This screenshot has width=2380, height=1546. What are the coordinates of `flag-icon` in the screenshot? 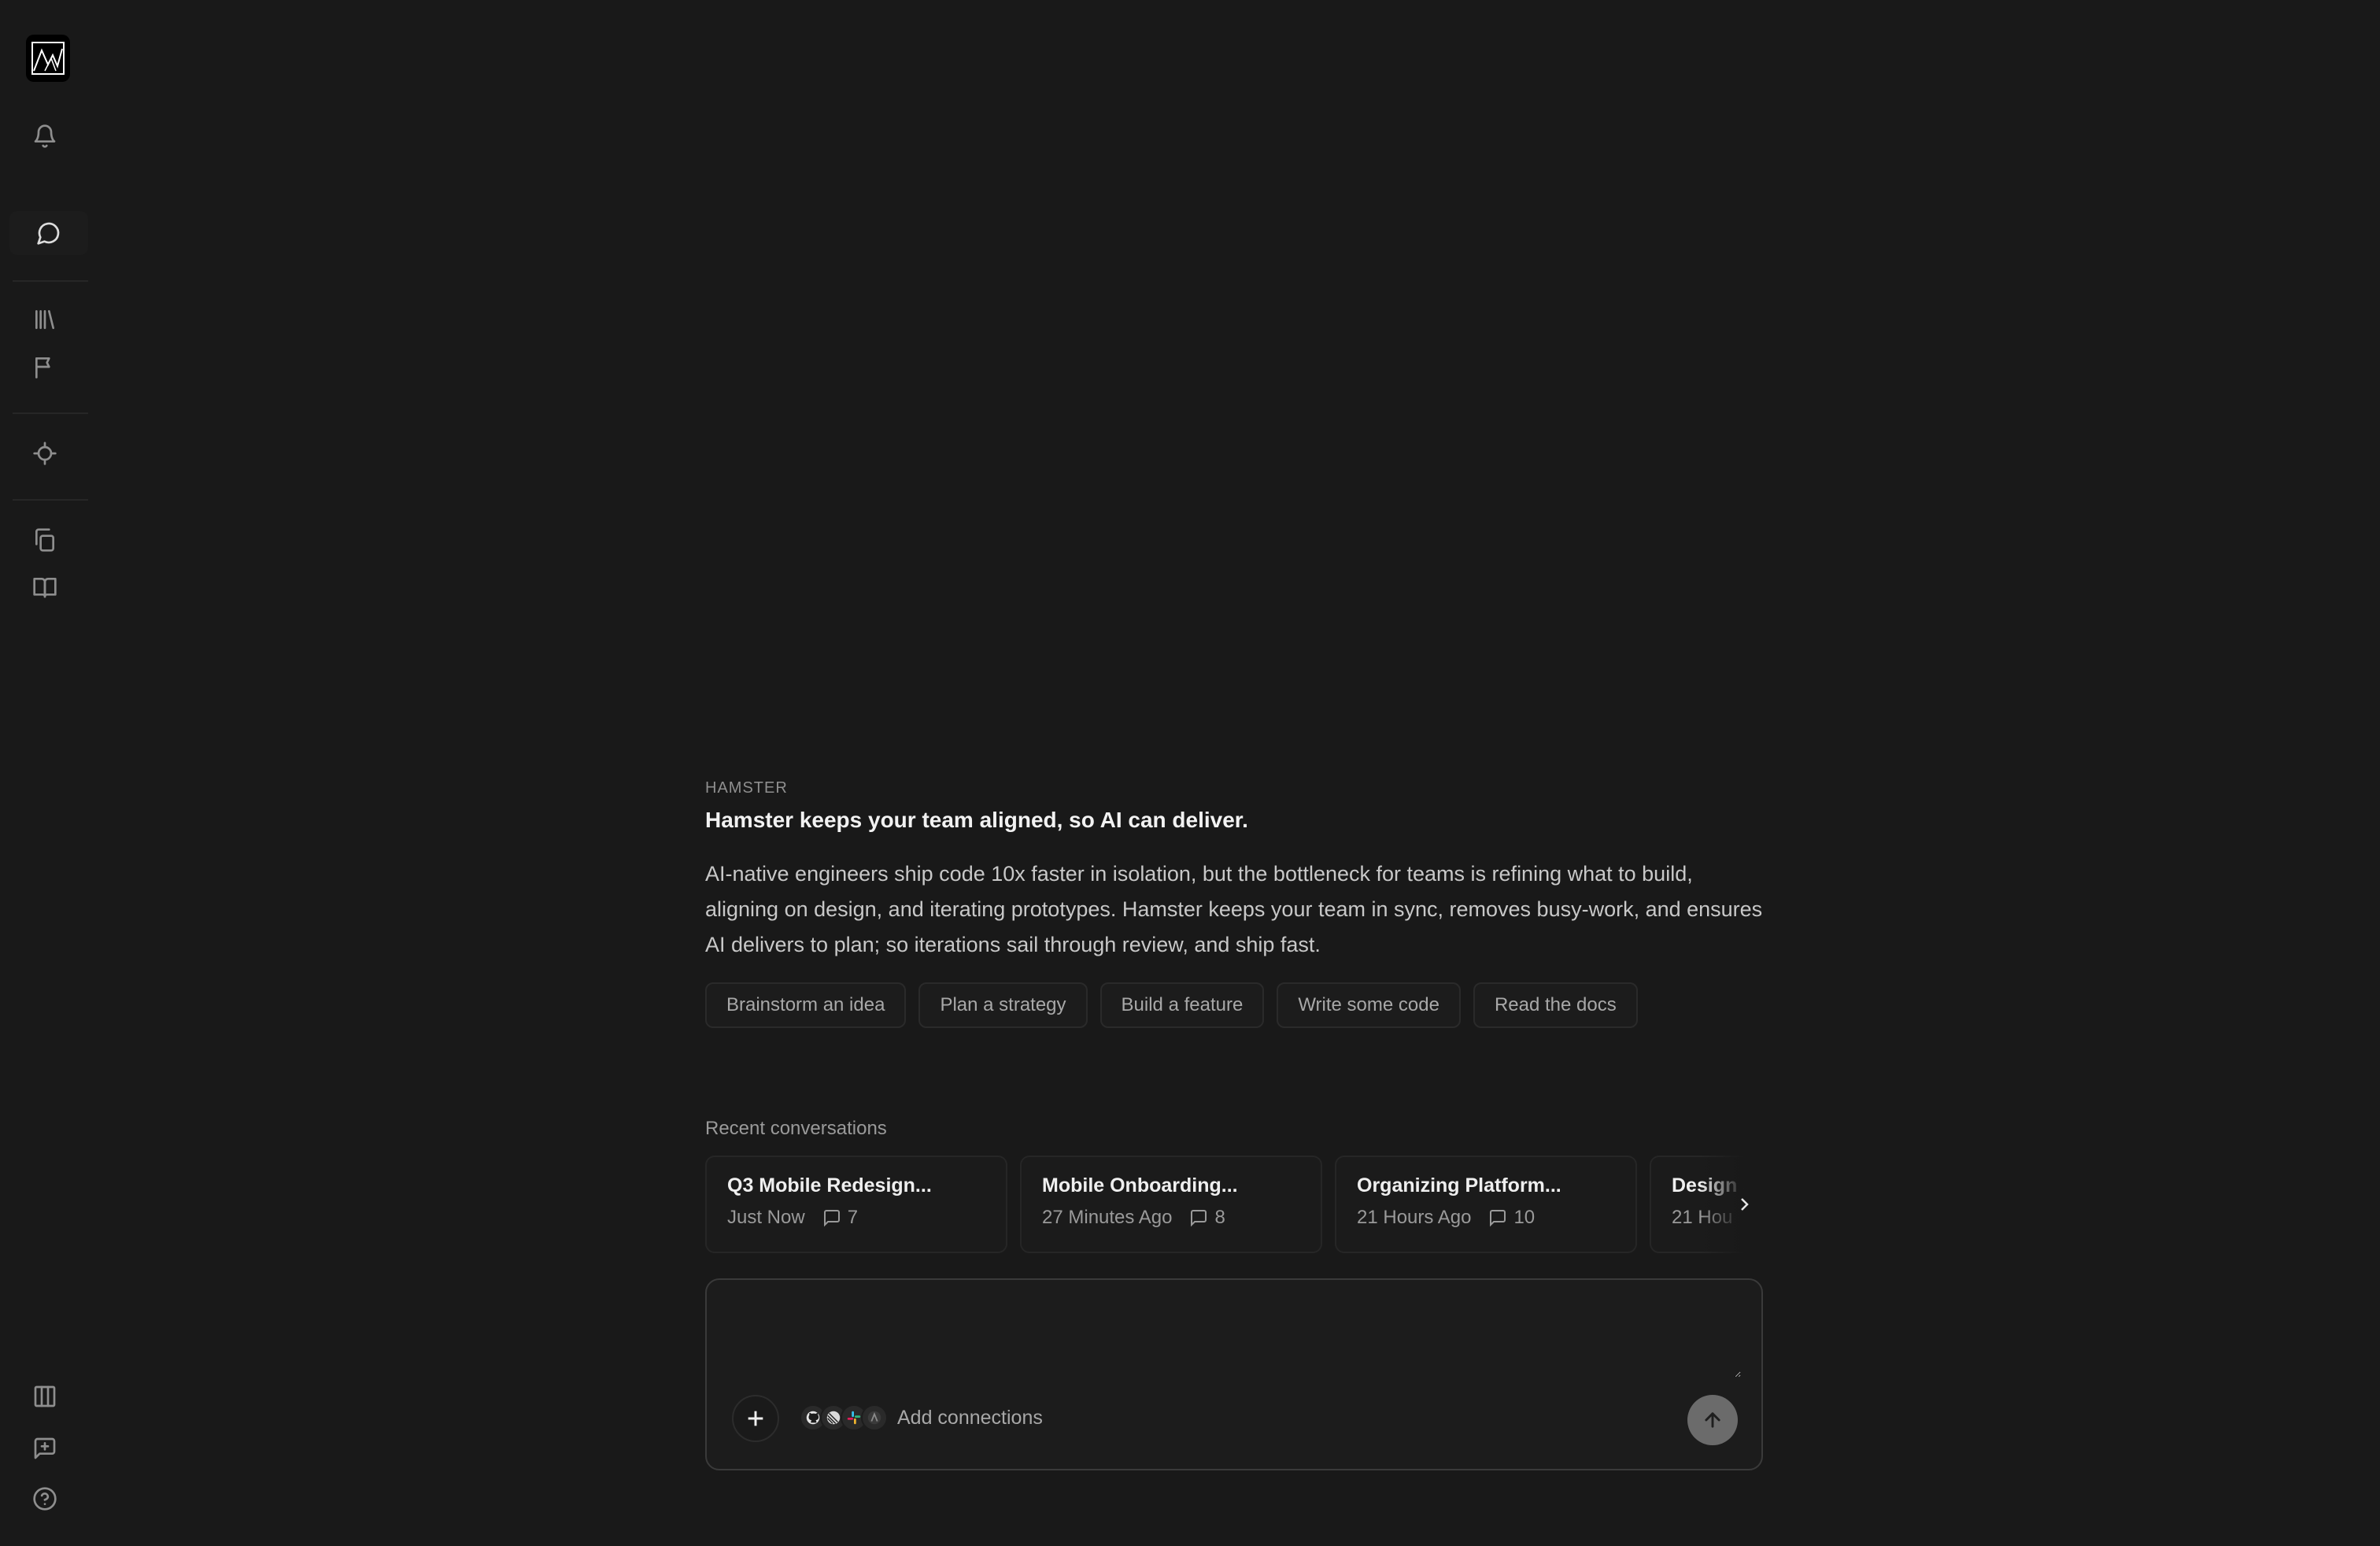 It's located at (42, 368).